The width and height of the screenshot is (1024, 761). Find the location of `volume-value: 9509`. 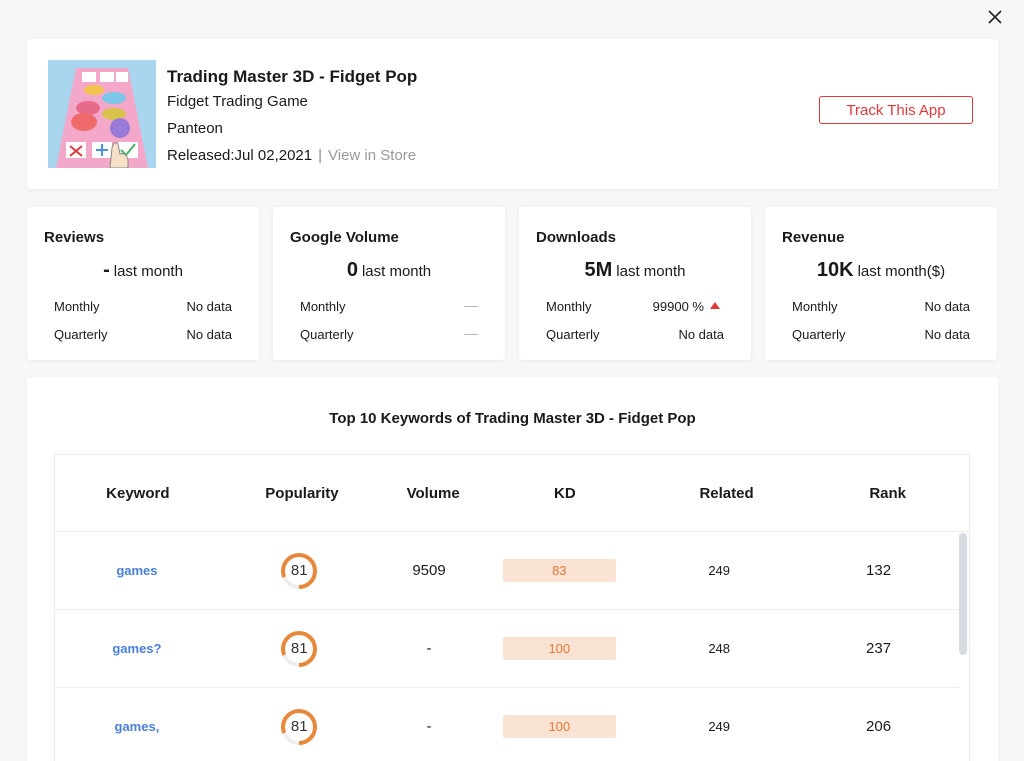

volume-value: 9509 is located at coordinates (429, 570).